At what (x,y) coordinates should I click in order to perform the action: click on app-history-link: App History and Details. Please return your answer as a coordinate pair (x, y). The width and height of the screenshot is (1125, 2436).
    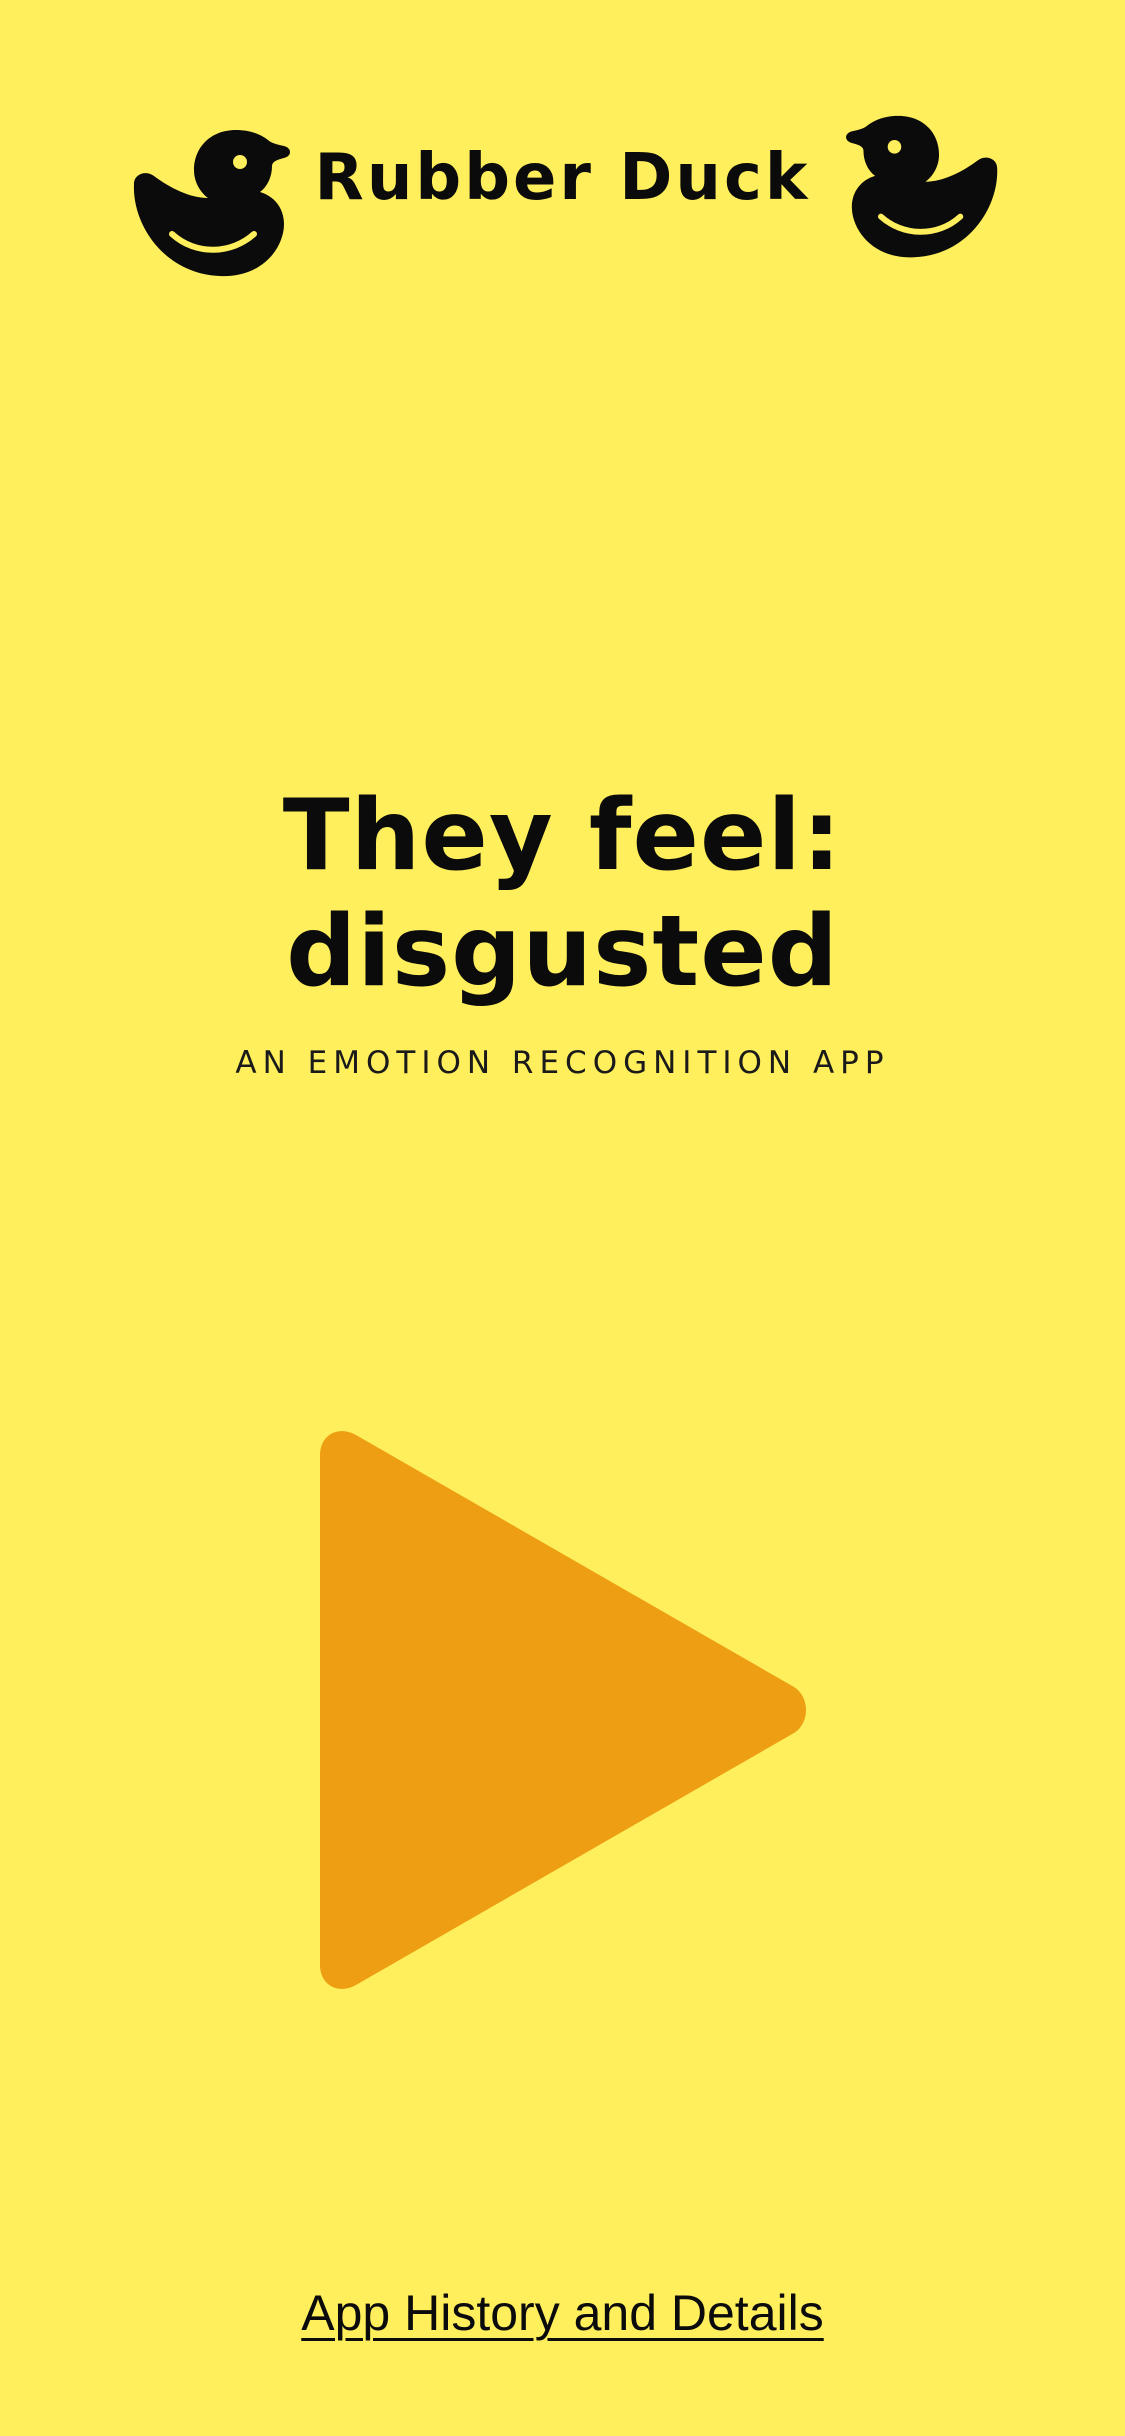
    Looking at the image, I should click on (562, 2313).